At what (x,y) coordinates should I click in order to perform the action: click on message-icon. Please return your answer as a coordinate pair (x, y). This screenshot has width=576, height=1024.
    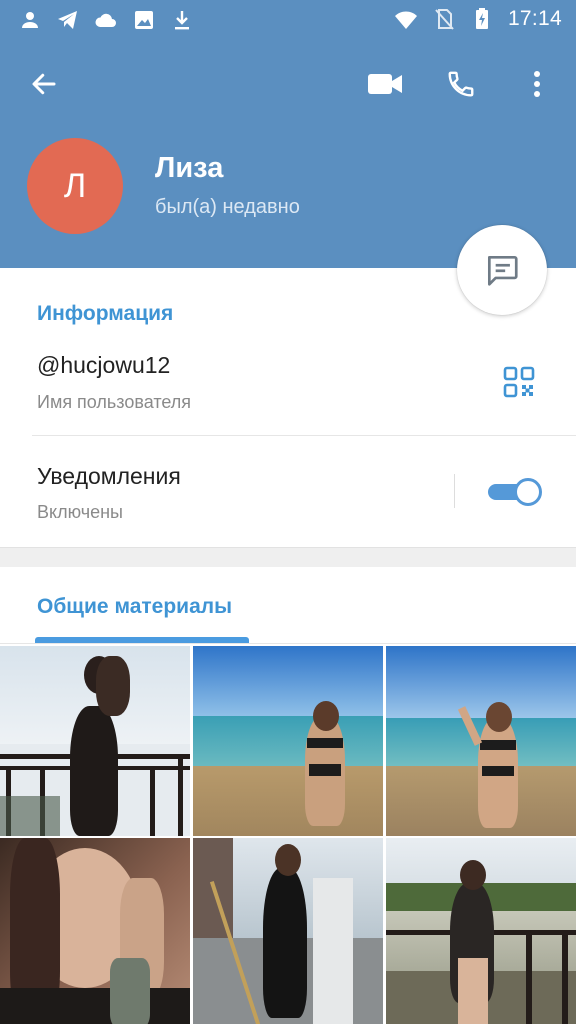
    Looking at the image, I should click on (502, 270).